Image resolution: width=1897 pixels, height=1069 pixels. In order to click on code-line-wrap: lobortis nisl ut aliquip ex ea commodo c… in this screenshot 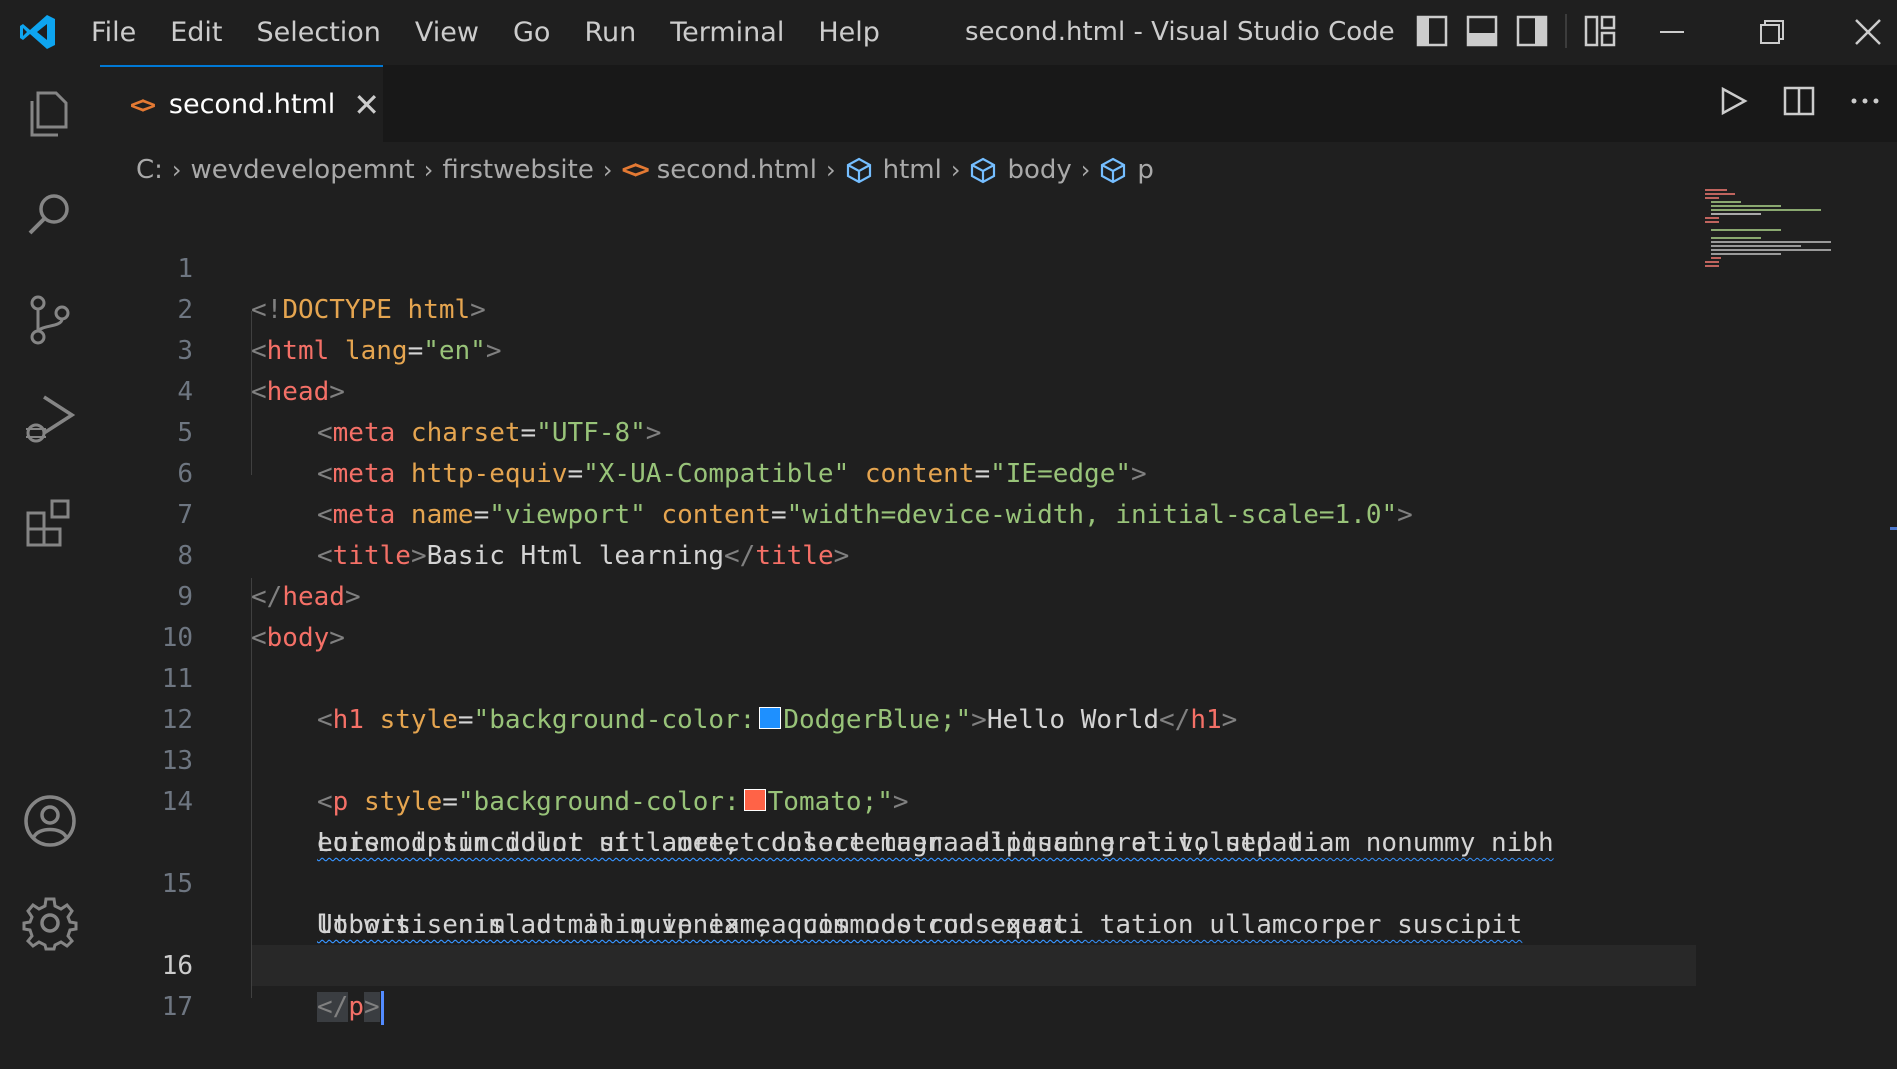, I will do `click(900, 902)`.